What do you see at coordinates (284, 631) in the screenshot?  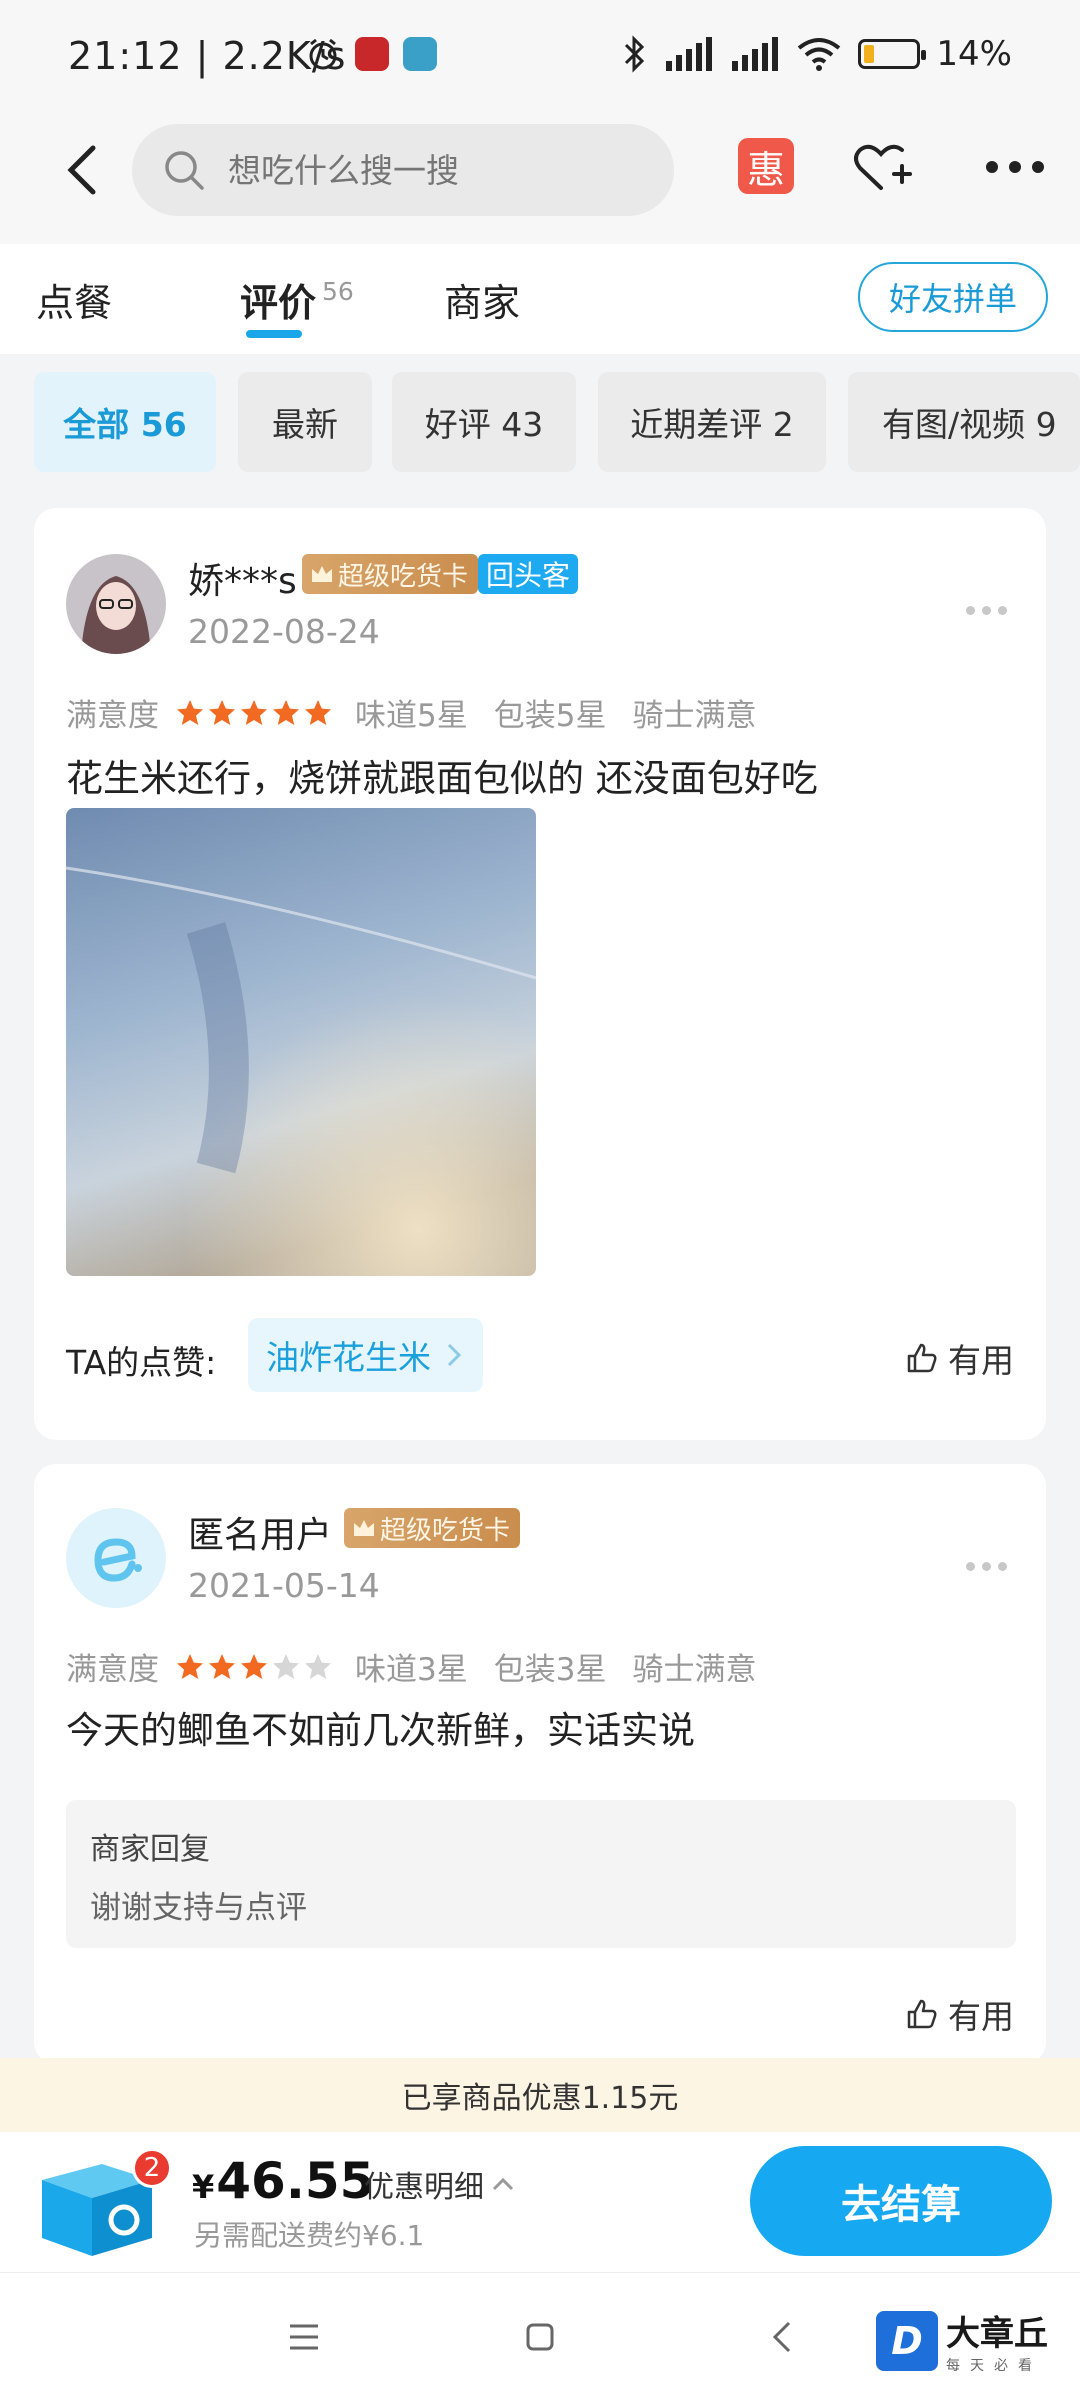 I see `review-date: 2022-08-24` at bounding box center [284, 631].